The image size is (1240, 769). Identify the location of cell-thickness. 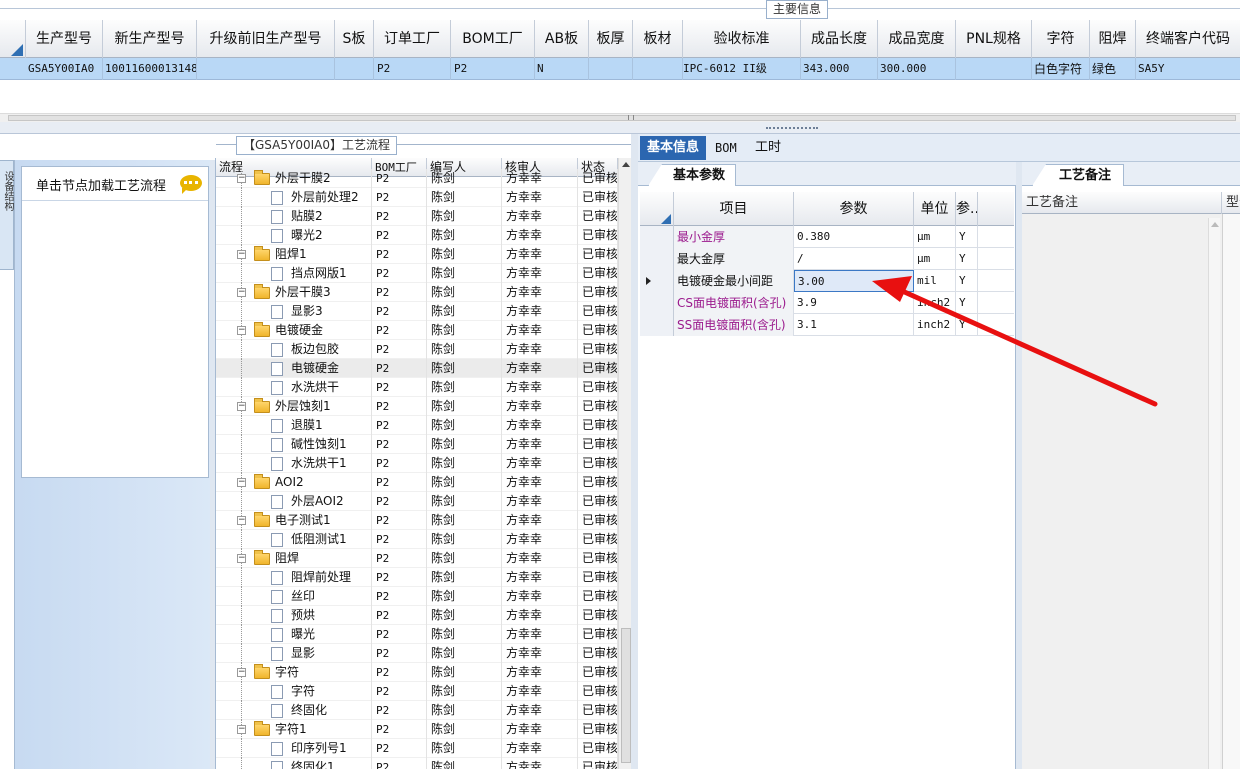
(611, 69).